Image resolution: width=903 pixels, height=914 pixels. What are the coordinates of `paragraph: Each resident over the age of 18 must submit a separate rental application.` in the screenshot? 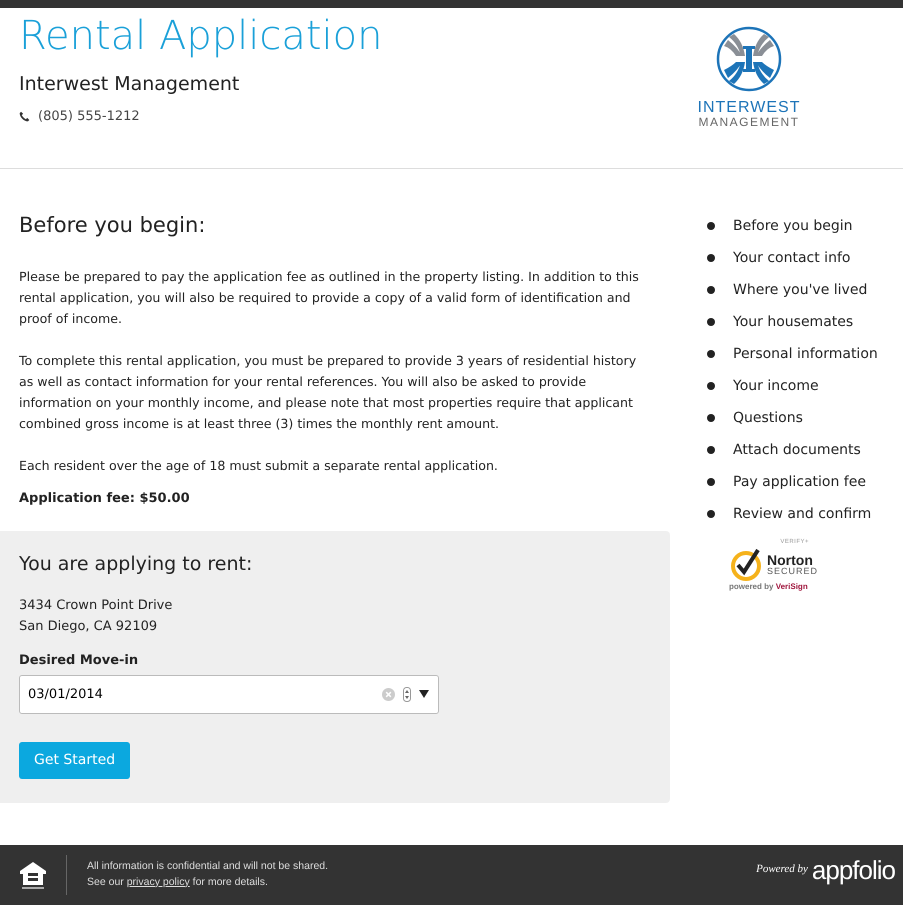 It's located at (259, 466).